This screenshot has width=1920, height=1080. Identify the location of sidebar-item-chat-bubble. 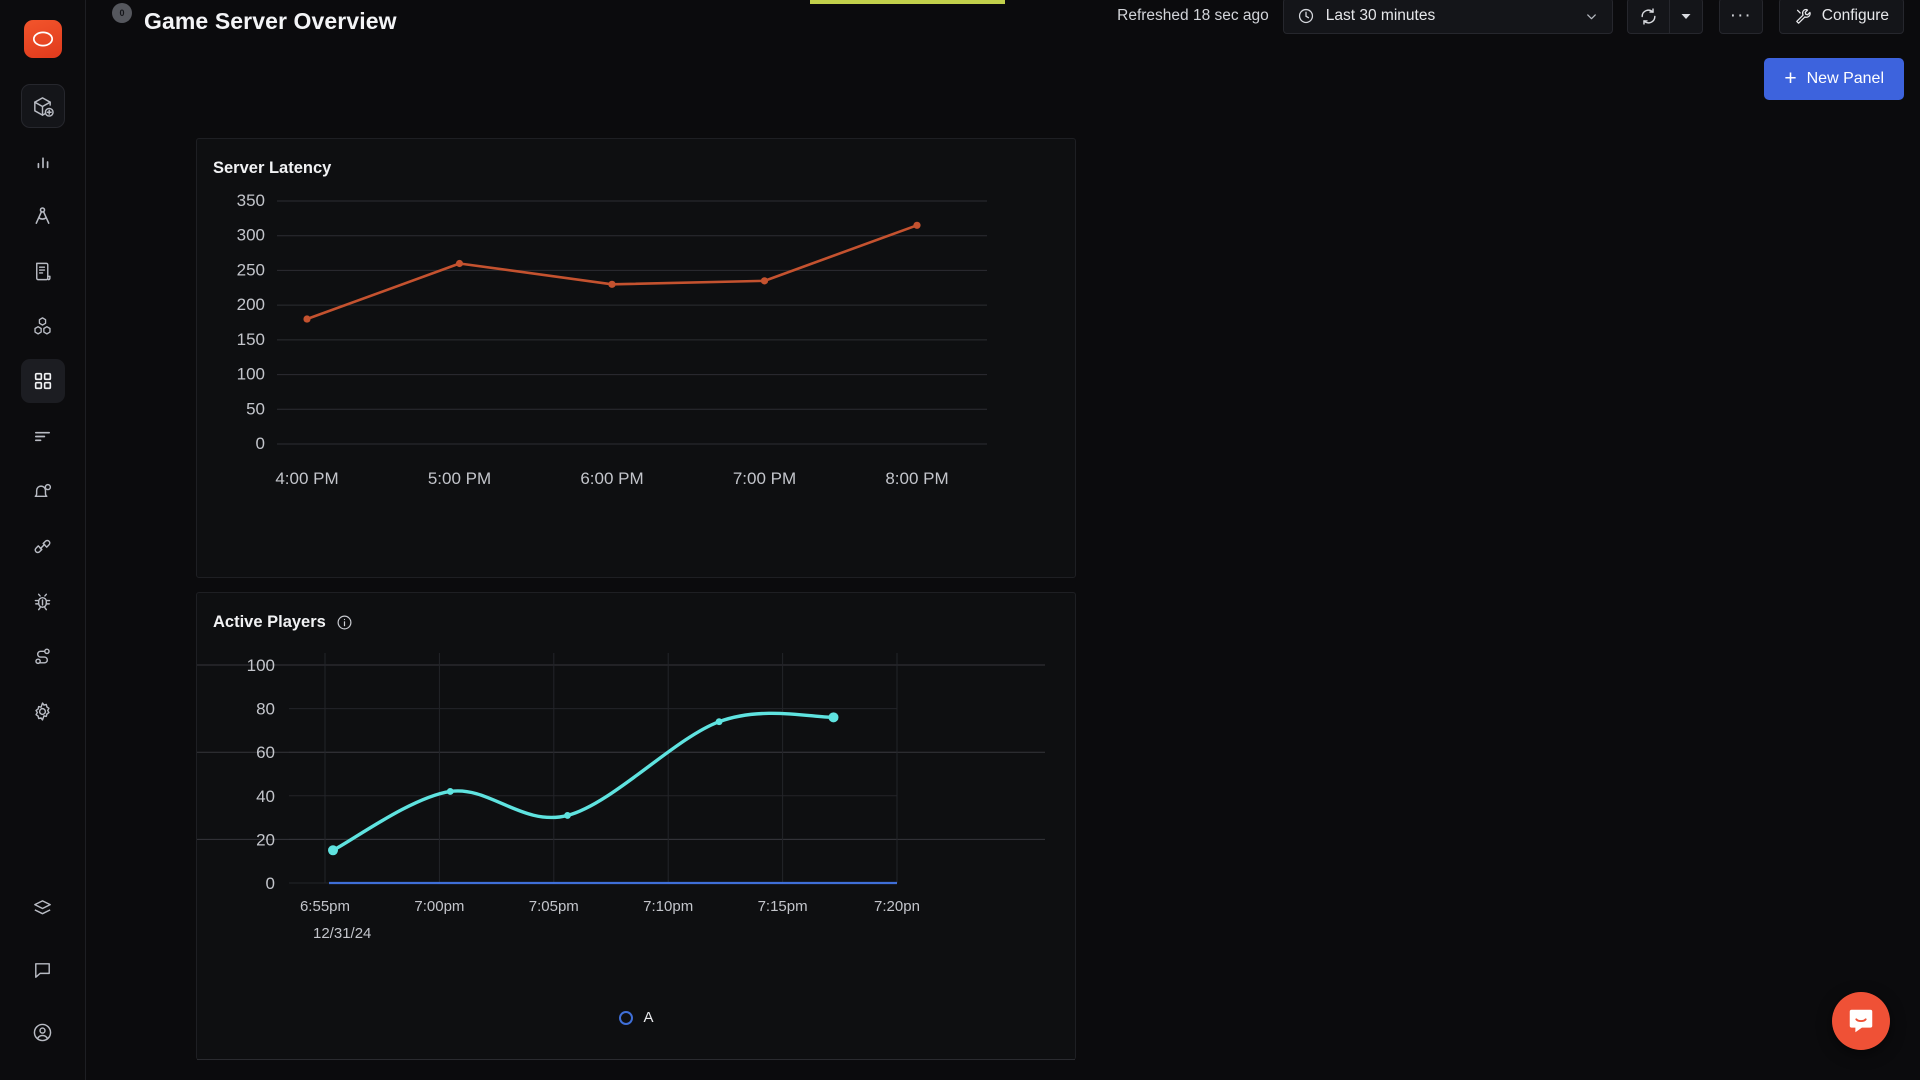
(43, 970).